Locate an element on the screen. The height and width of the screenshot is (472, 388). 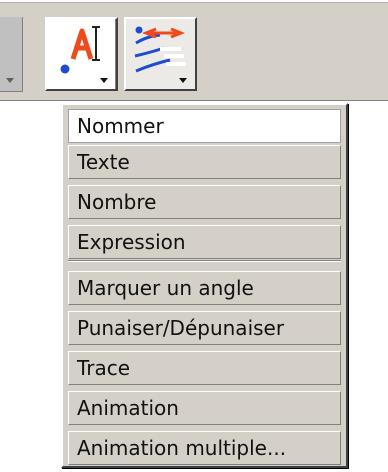
menu-item-texte: Texte is located at coordinates (204, 162).